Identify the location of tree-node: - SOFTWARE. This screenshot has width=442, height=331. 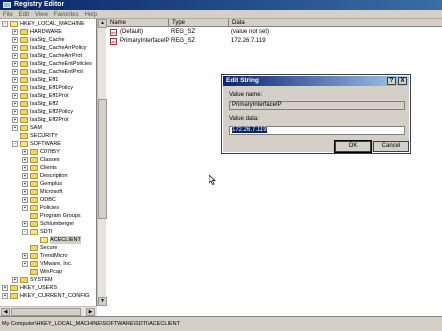
(48, 144).